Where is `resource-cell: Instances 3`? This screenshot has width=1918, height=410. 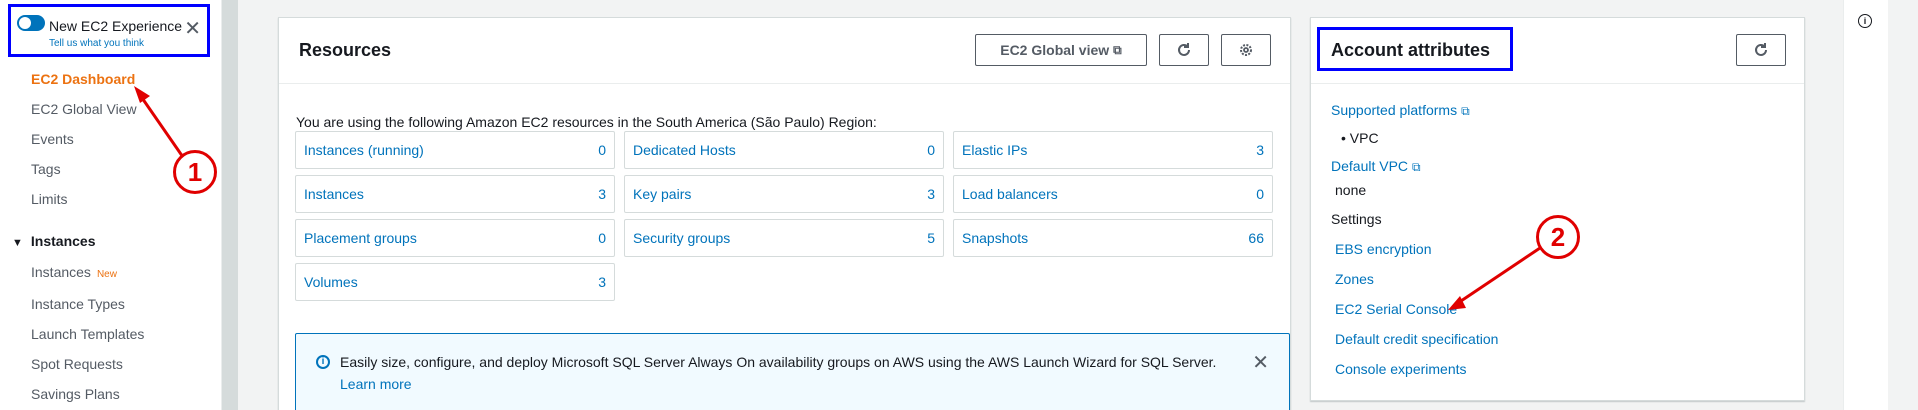
resource-cell: Instances 3 is located at coordinates (455, 194).